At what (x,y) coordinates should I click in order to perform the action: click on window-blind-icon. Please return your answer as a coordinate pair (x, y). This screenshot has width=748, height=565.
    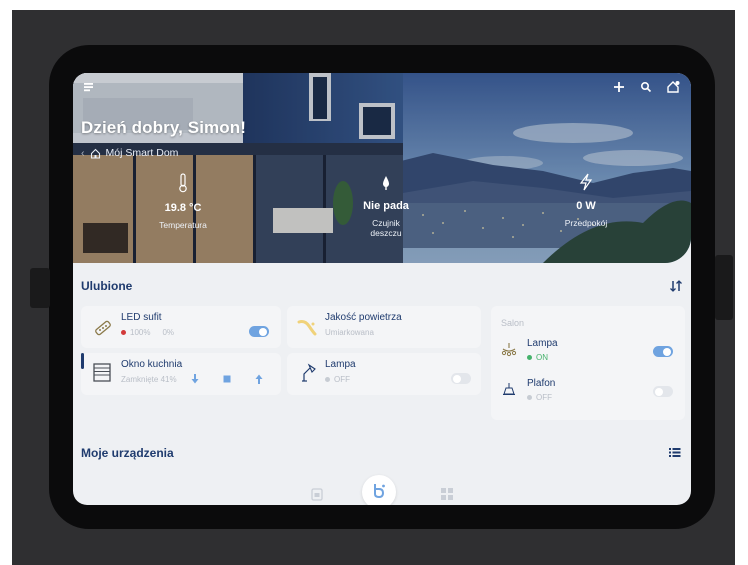
    Looking at the image, I should click on (102, 372).